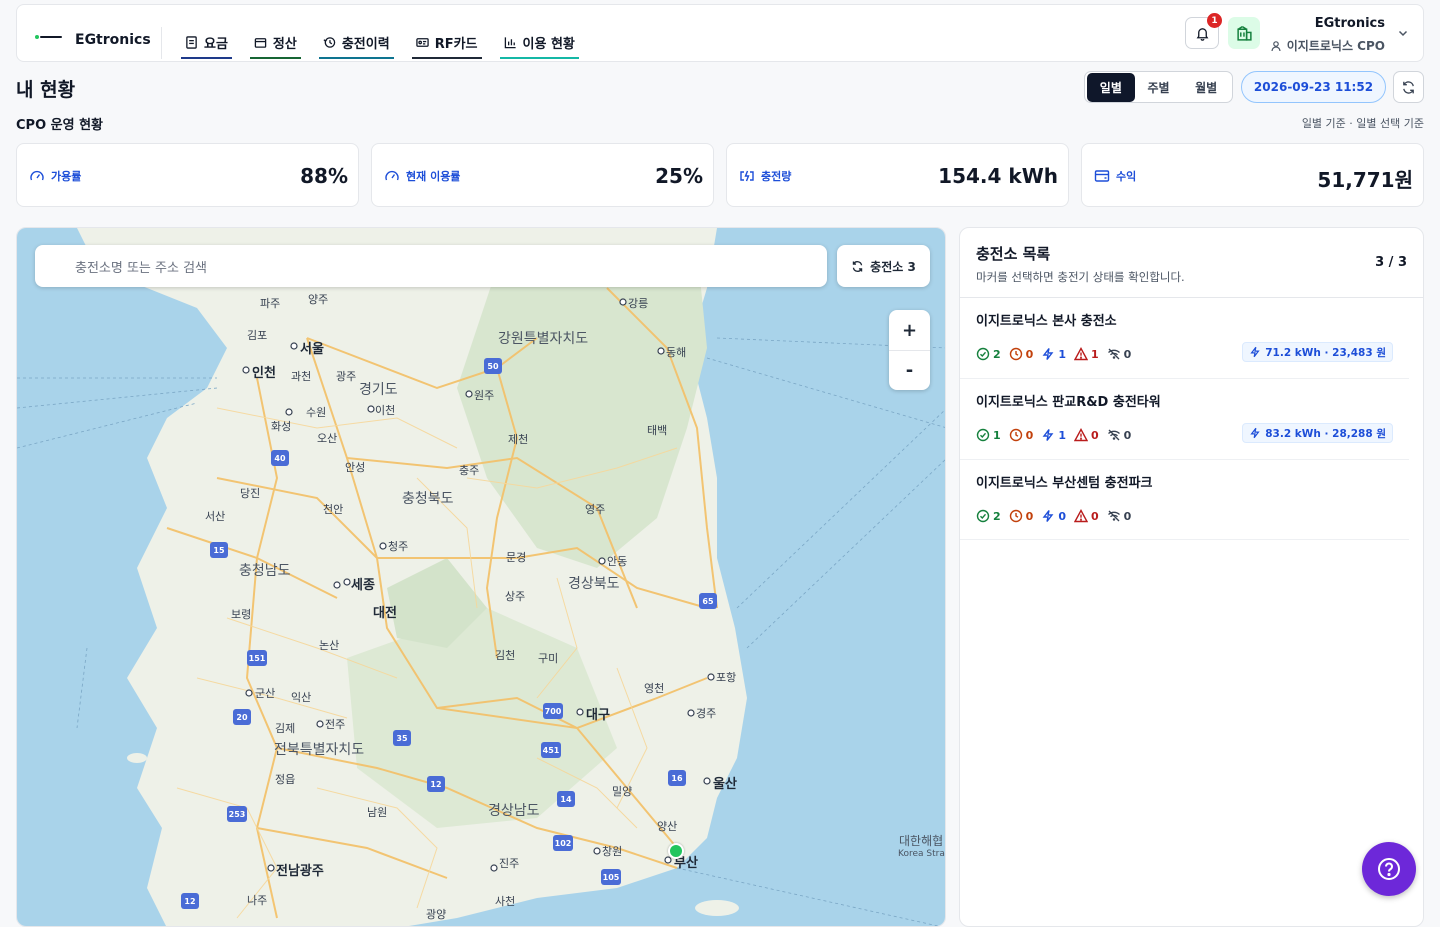 The image size is (1440, 927). I want to click on map-label-city: 영천, so click(654, 688).